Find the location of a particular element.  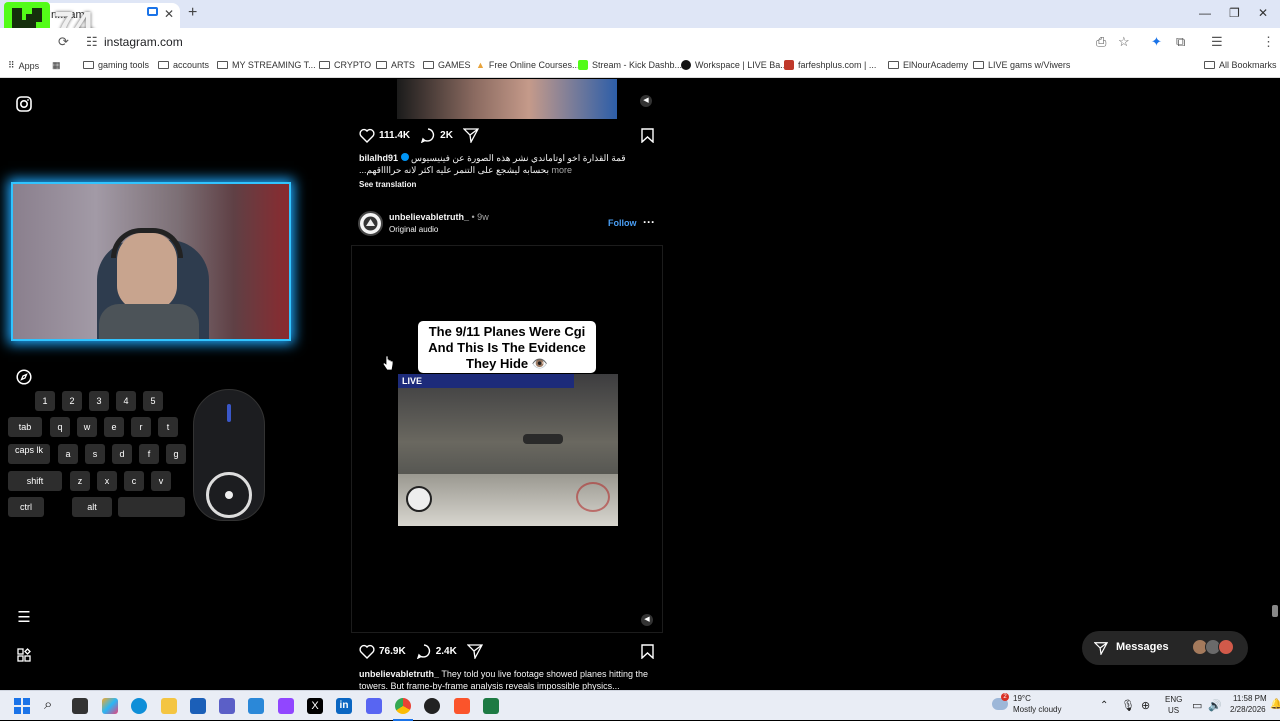

post2-avatar is located at coordinates (370, 223).